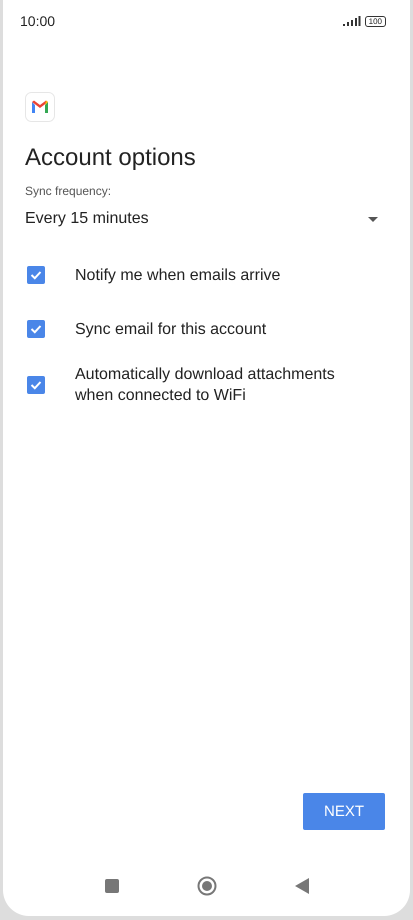 This screenshot has height=920, width=413. What do you see at coordinates (375, 21) in the screenshot?
I see `battery-indicator: 100` at bounding box center [375, 21].